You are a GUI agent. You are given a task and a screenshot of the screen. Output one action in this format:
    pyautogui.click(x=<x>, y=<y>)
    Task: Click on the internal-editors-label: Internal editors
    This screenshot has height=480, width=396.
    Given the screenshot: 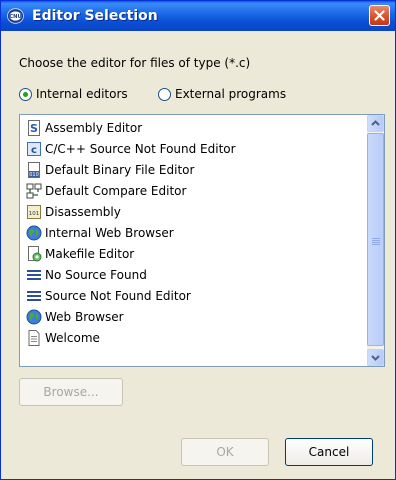 What is the action you would take?
    pyautogui.click(x=82, y=94)
    